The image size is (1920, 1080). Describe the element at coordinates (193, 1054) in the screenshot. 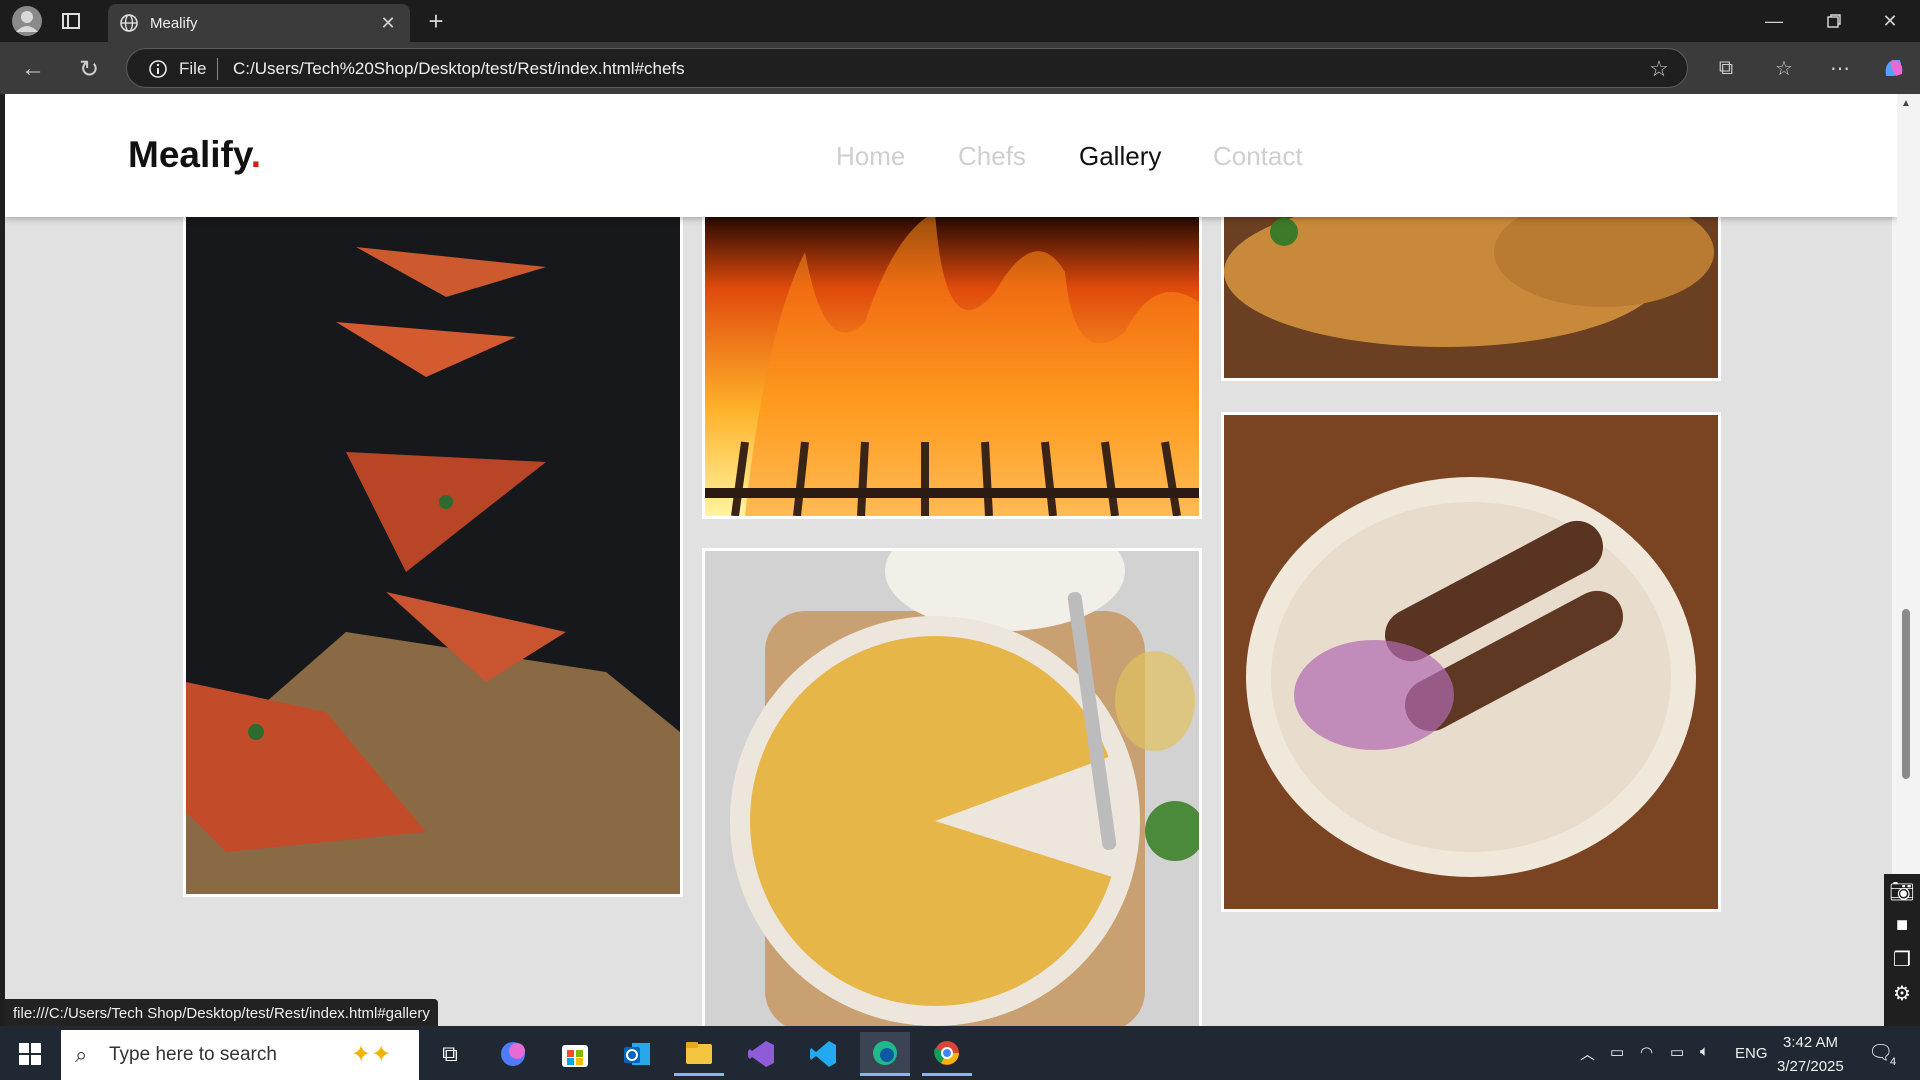

I see `search-placeholder: Type here to search` at that location.